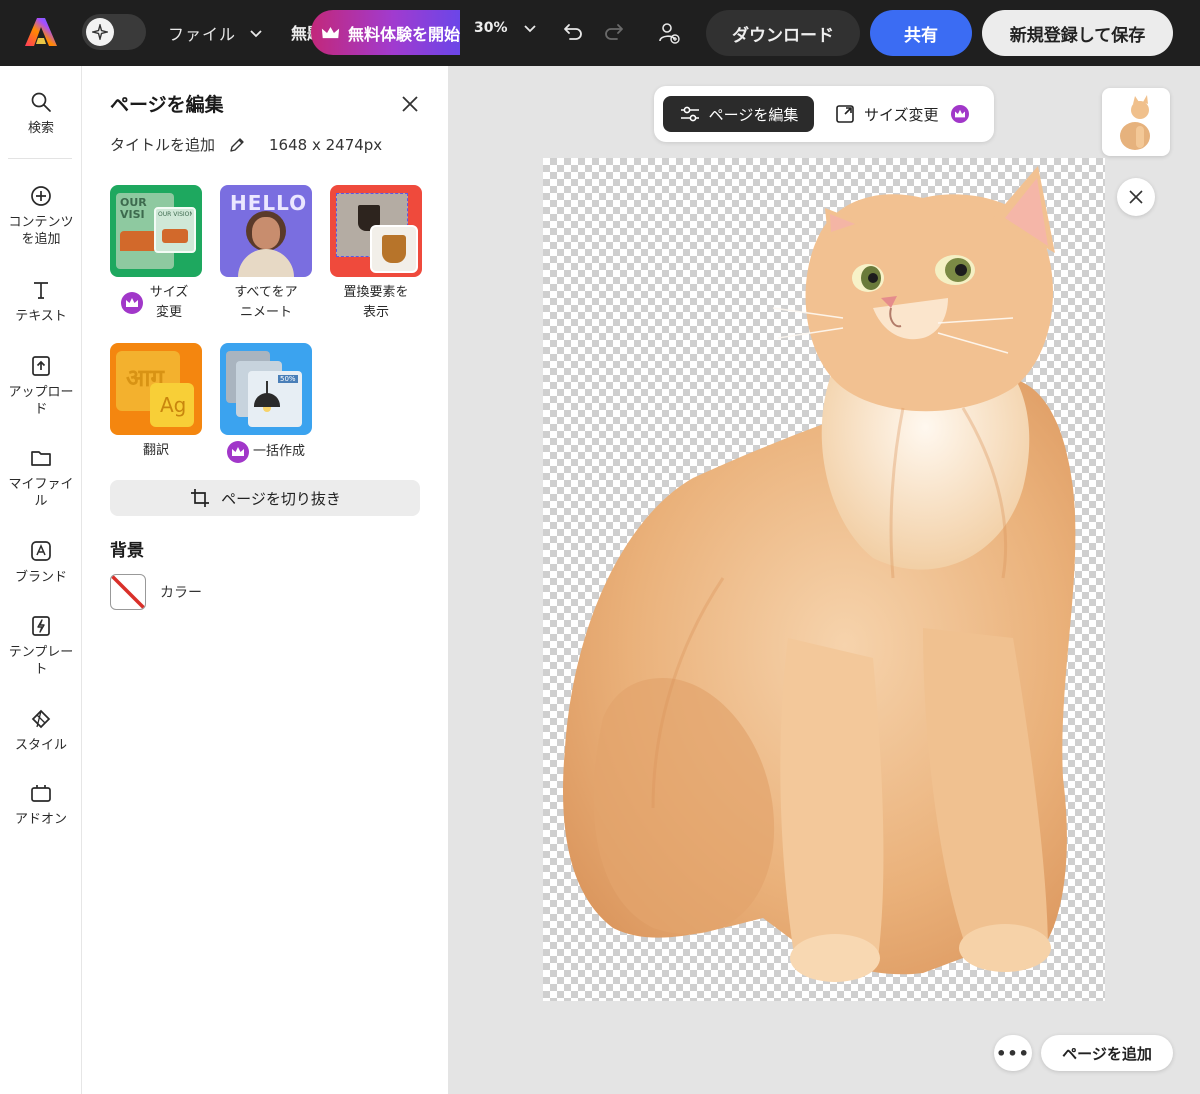 This screenshot has height=1094, width=1200. What do you see at coordinates (41, 626) in the screenshot?
I see `template-icon` at bounding box center [41, 626].